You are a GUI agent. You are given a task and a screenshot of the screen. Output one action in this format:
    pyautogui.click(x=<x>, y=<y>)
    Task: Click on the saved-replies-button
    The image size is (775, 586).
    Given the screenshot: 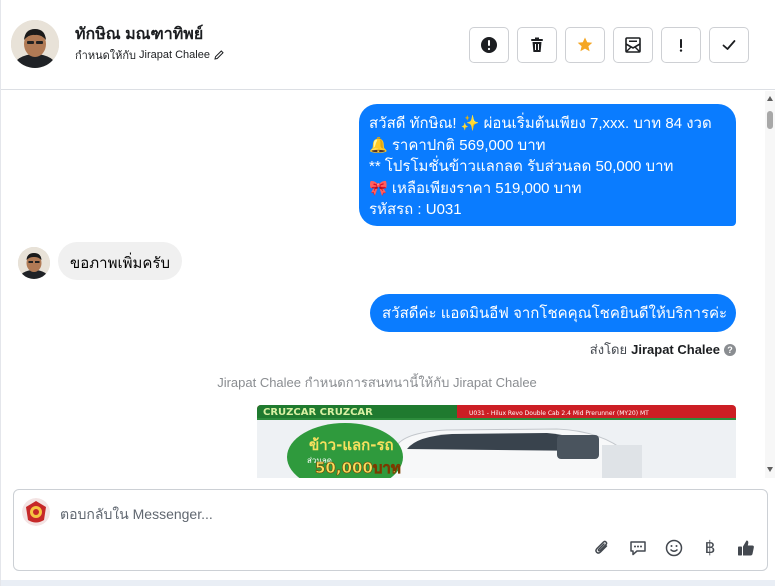 What is the action you would take?
    pyautogui.click(x=638, y=548)
    